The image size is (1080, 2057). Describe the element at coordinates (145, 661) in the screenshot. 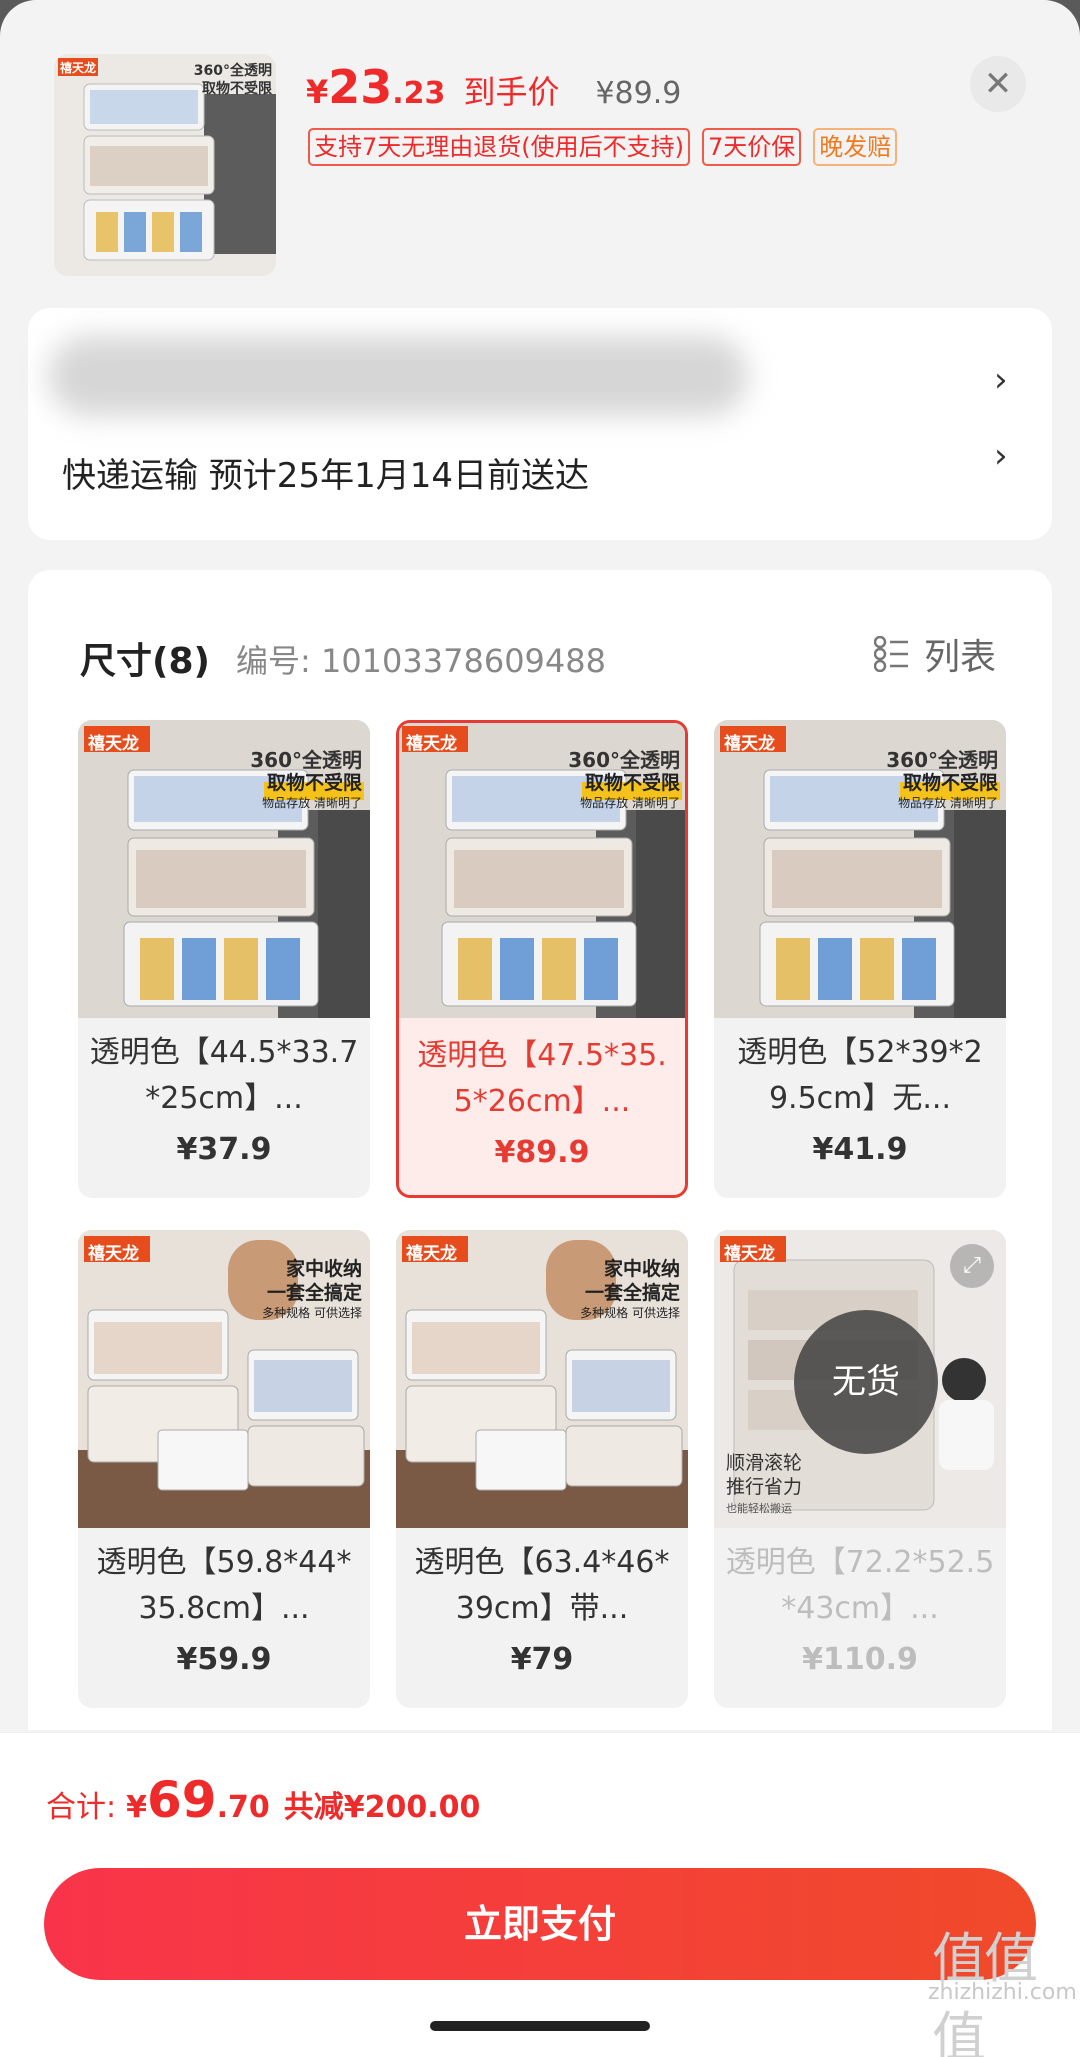

I see `size-section-title: 尺寸(8)` at that location.